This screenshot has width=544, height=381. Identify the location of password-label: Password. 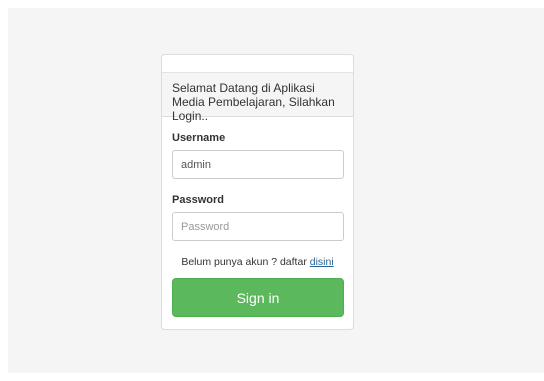
(198, 200).